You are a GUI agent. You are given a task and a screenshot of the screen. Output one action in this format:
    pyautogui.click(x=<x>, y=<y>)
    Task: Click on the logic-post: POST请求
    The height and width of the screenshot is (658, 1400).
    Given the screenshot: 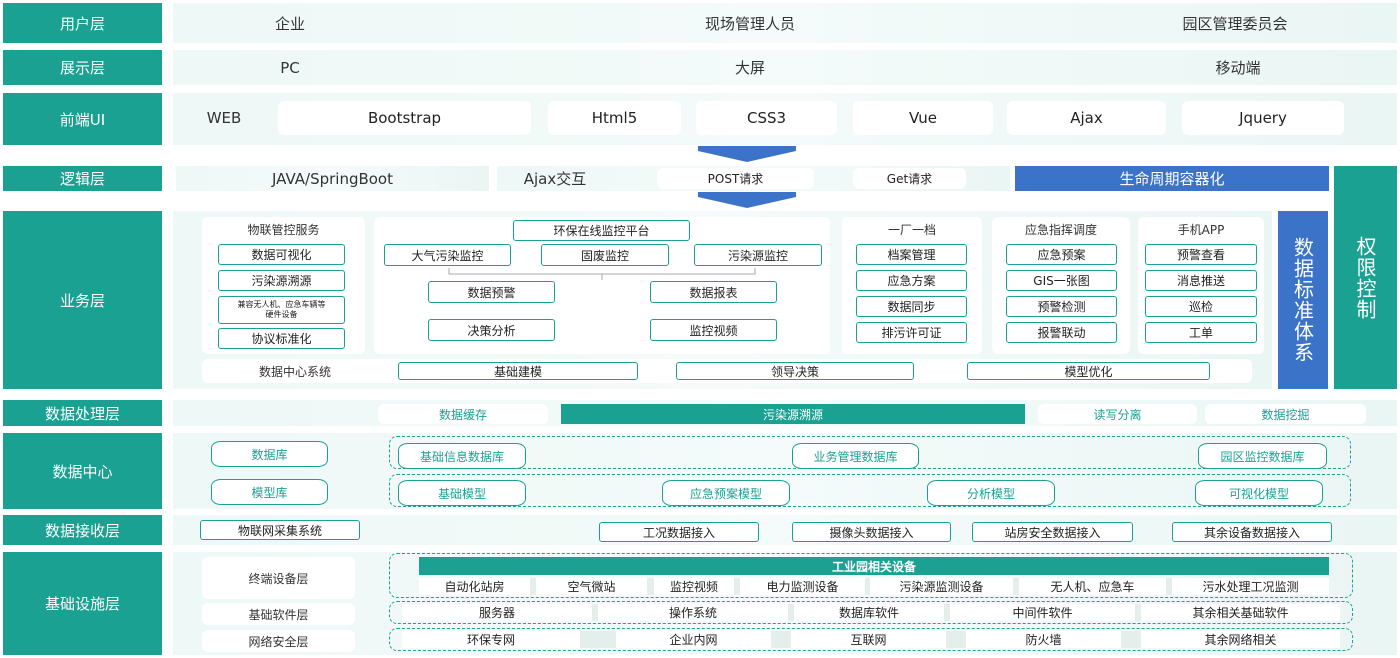 What is the action you would take?
    pyautogui.click(x=735, y=178)
    